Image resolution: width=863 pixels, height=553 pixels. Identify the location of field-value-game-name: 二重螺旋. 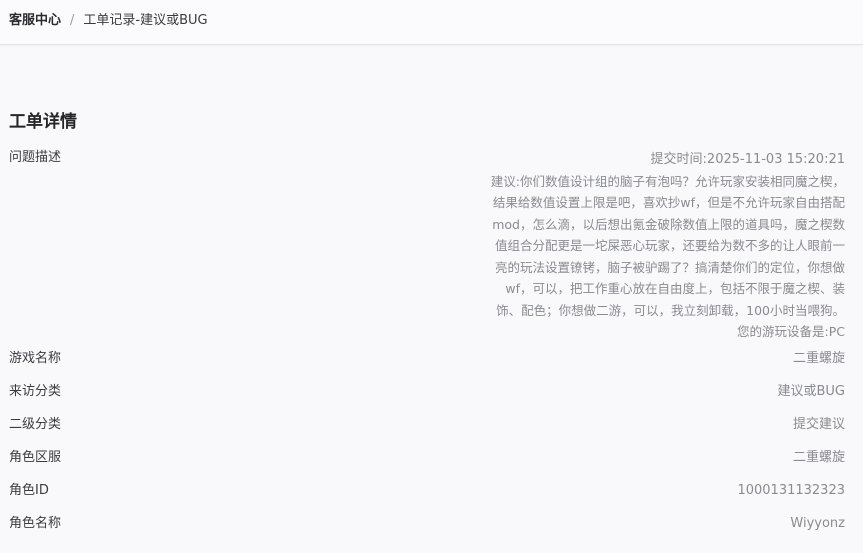
(818, 358).